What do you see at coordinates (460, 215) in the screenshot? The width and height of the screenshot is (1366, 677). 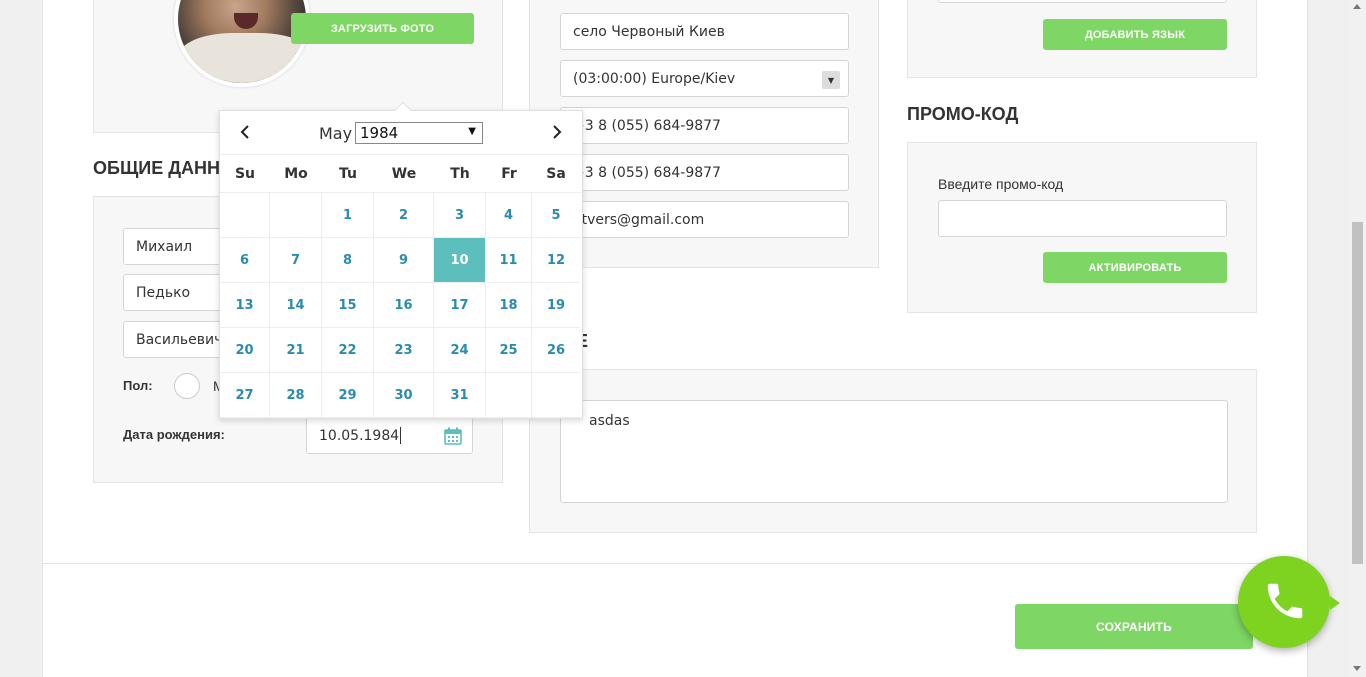 I see `day-cell: 3` at bounding box center [460, 215].